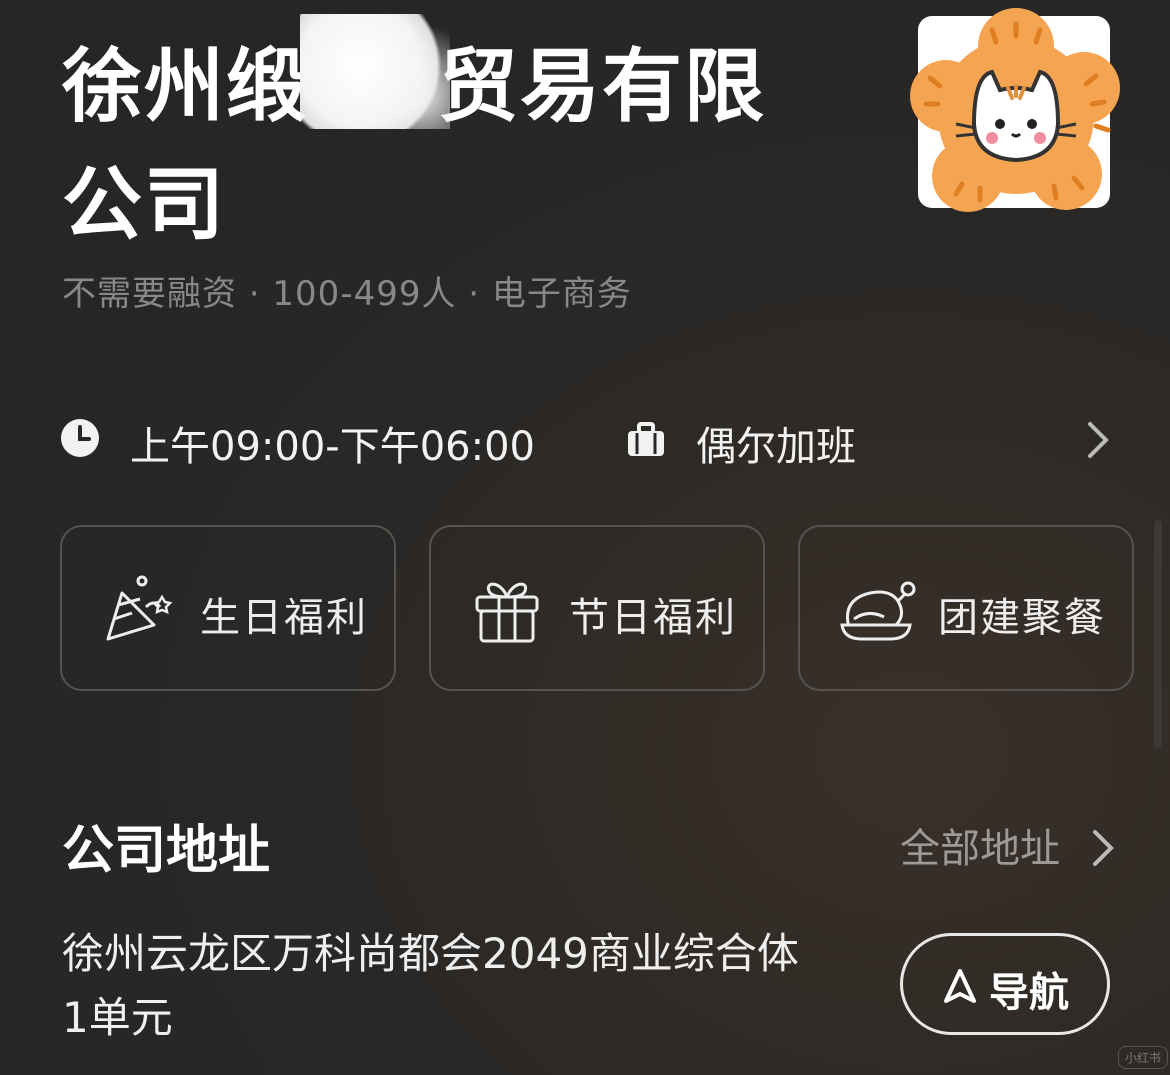 This screenshot has width=1170, height=1075. Describe the element at coordinates (80, 438) in the screenshot. I see `clock-icon` at that location.